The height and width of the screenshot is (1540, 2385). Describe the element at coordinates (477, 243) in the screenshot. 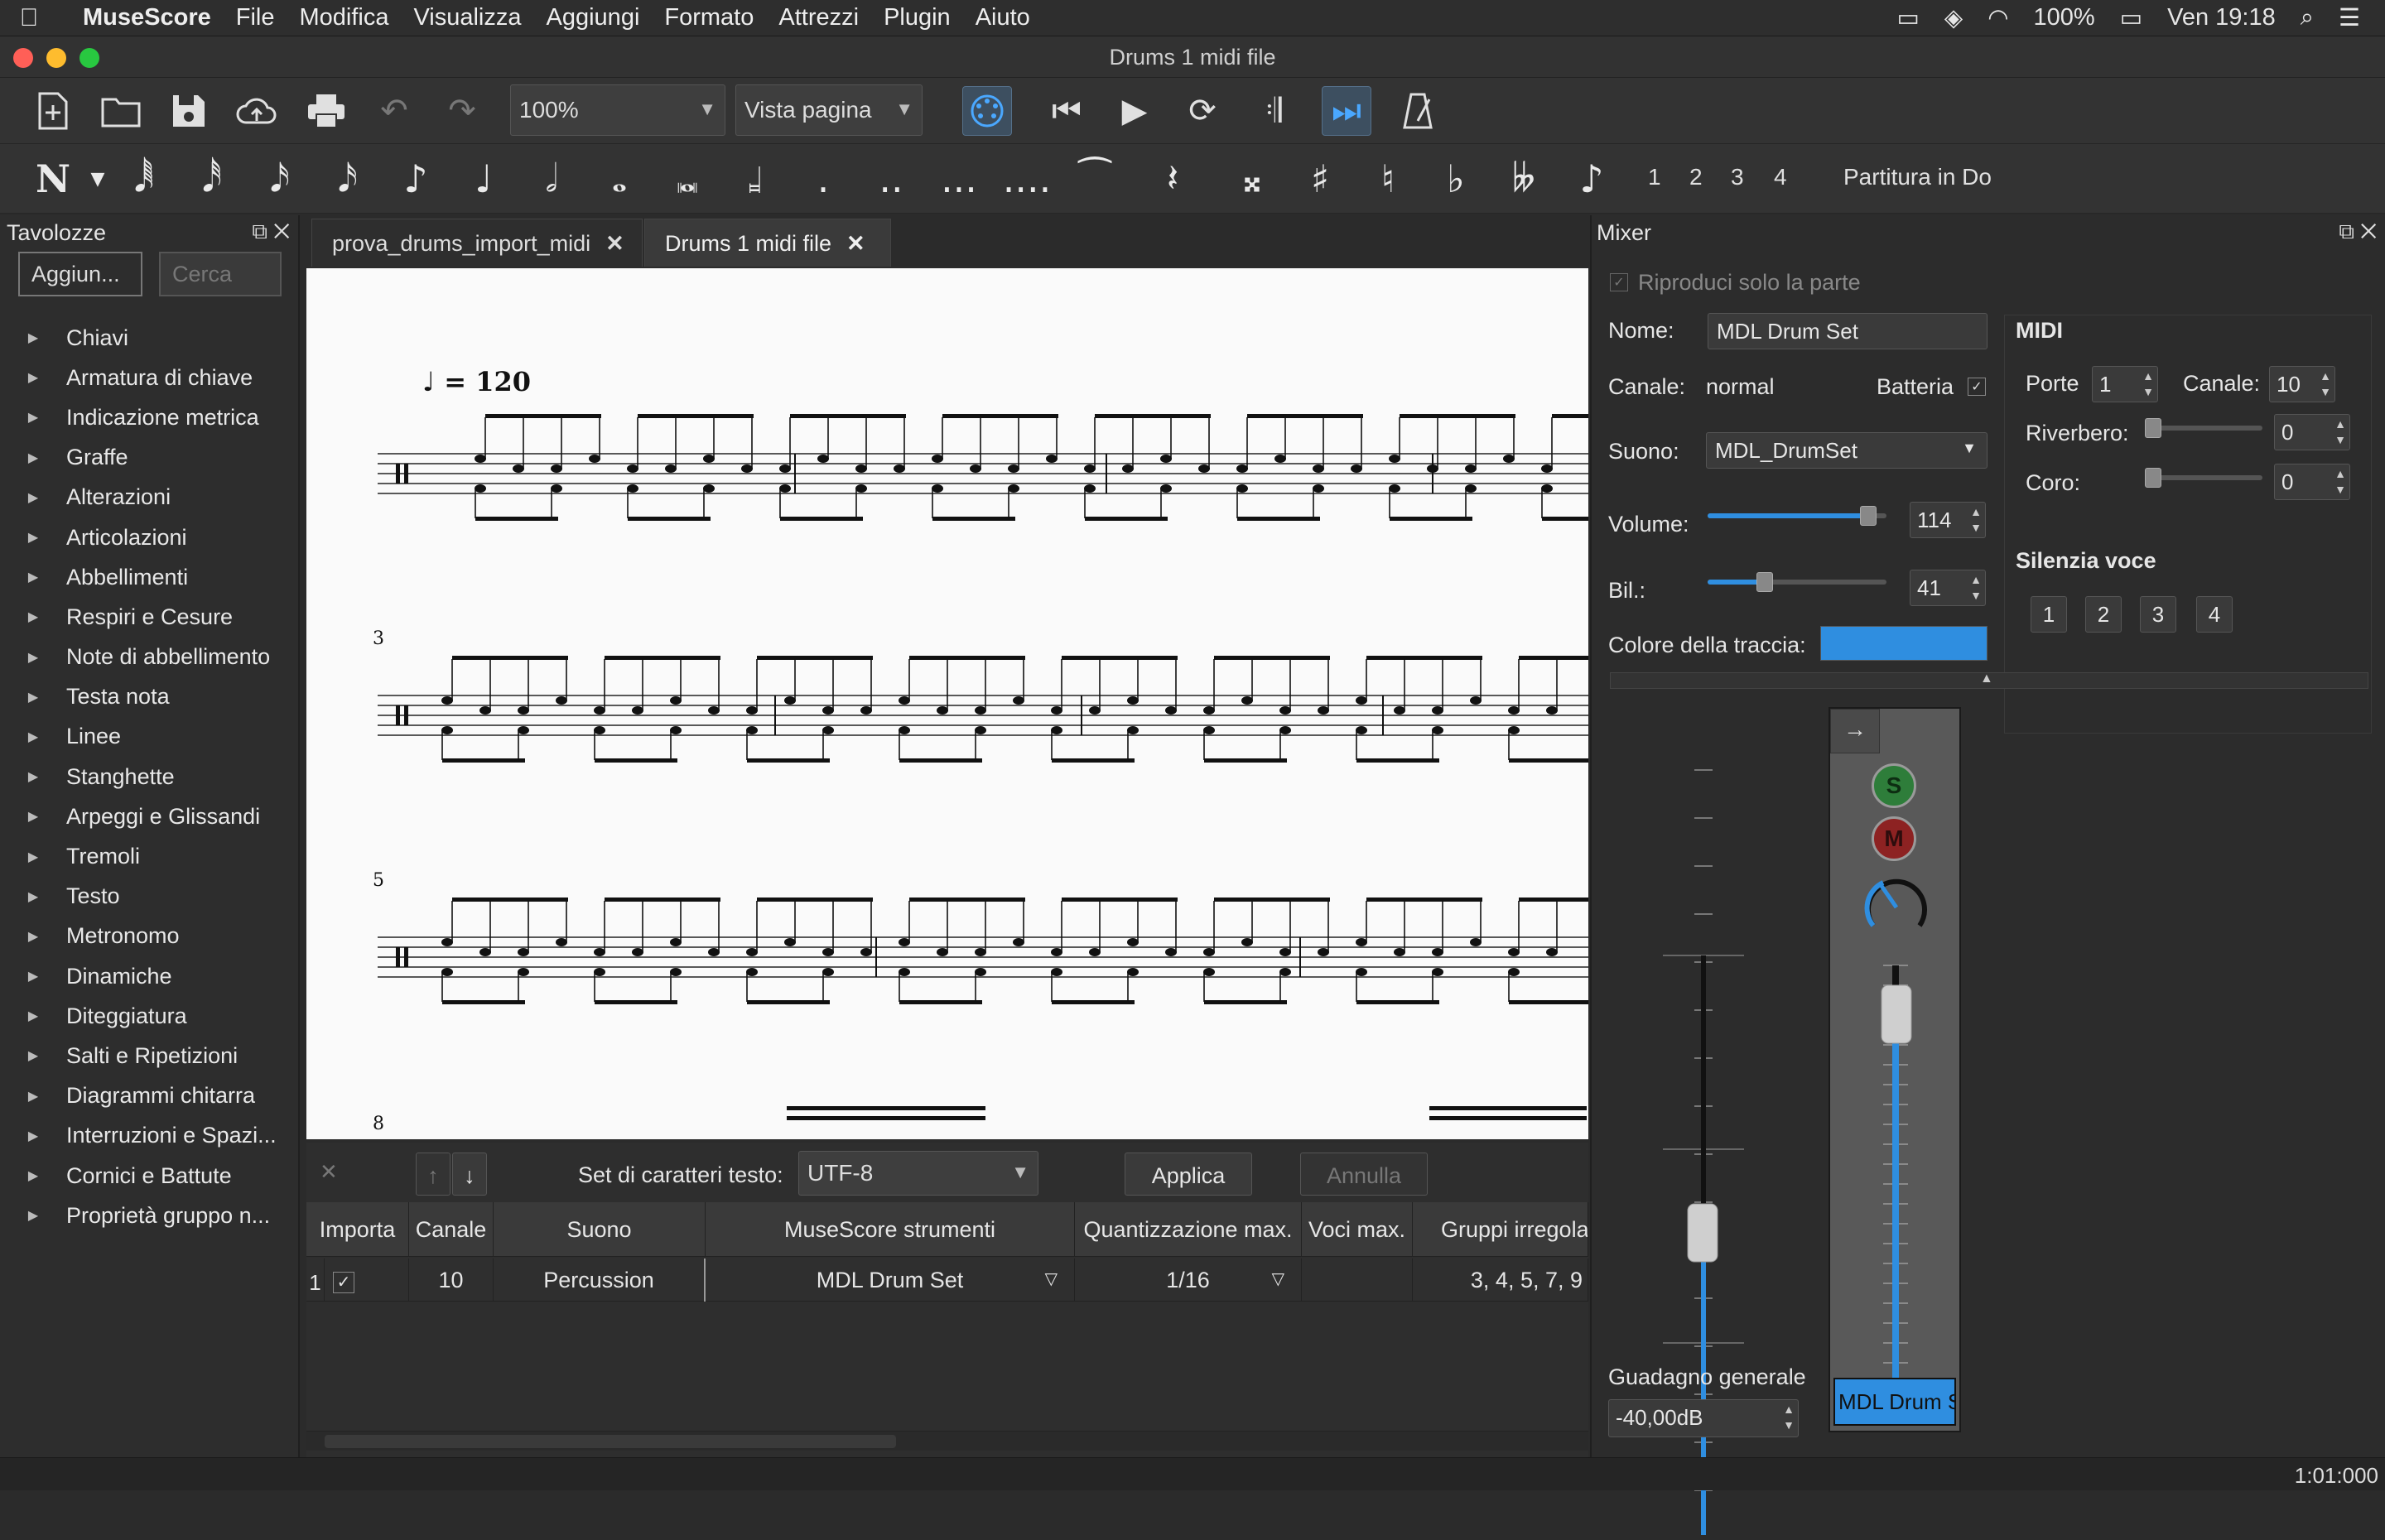

I see `tab-prova-drums: prova_drums_import_midi ✕` at that location.